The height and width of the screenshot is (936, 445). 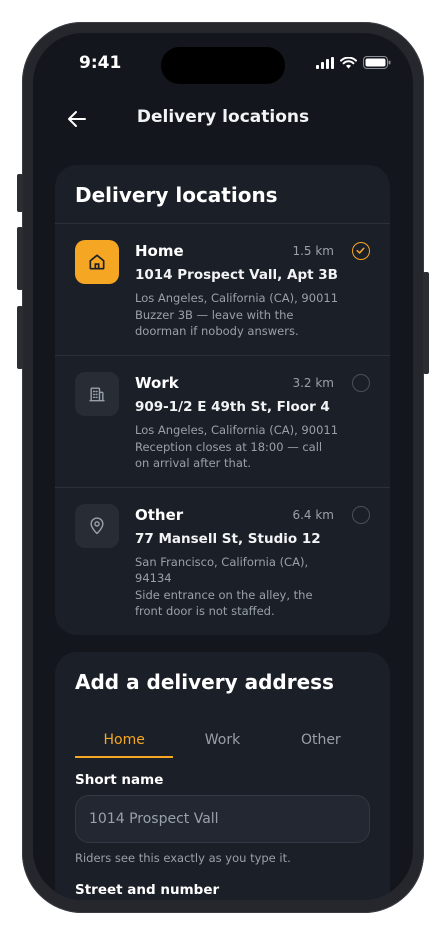 What do you see at coordinates (147, 890) in the screenshot?
I see `street-label: Street and number` at bounding box center [147, 890].